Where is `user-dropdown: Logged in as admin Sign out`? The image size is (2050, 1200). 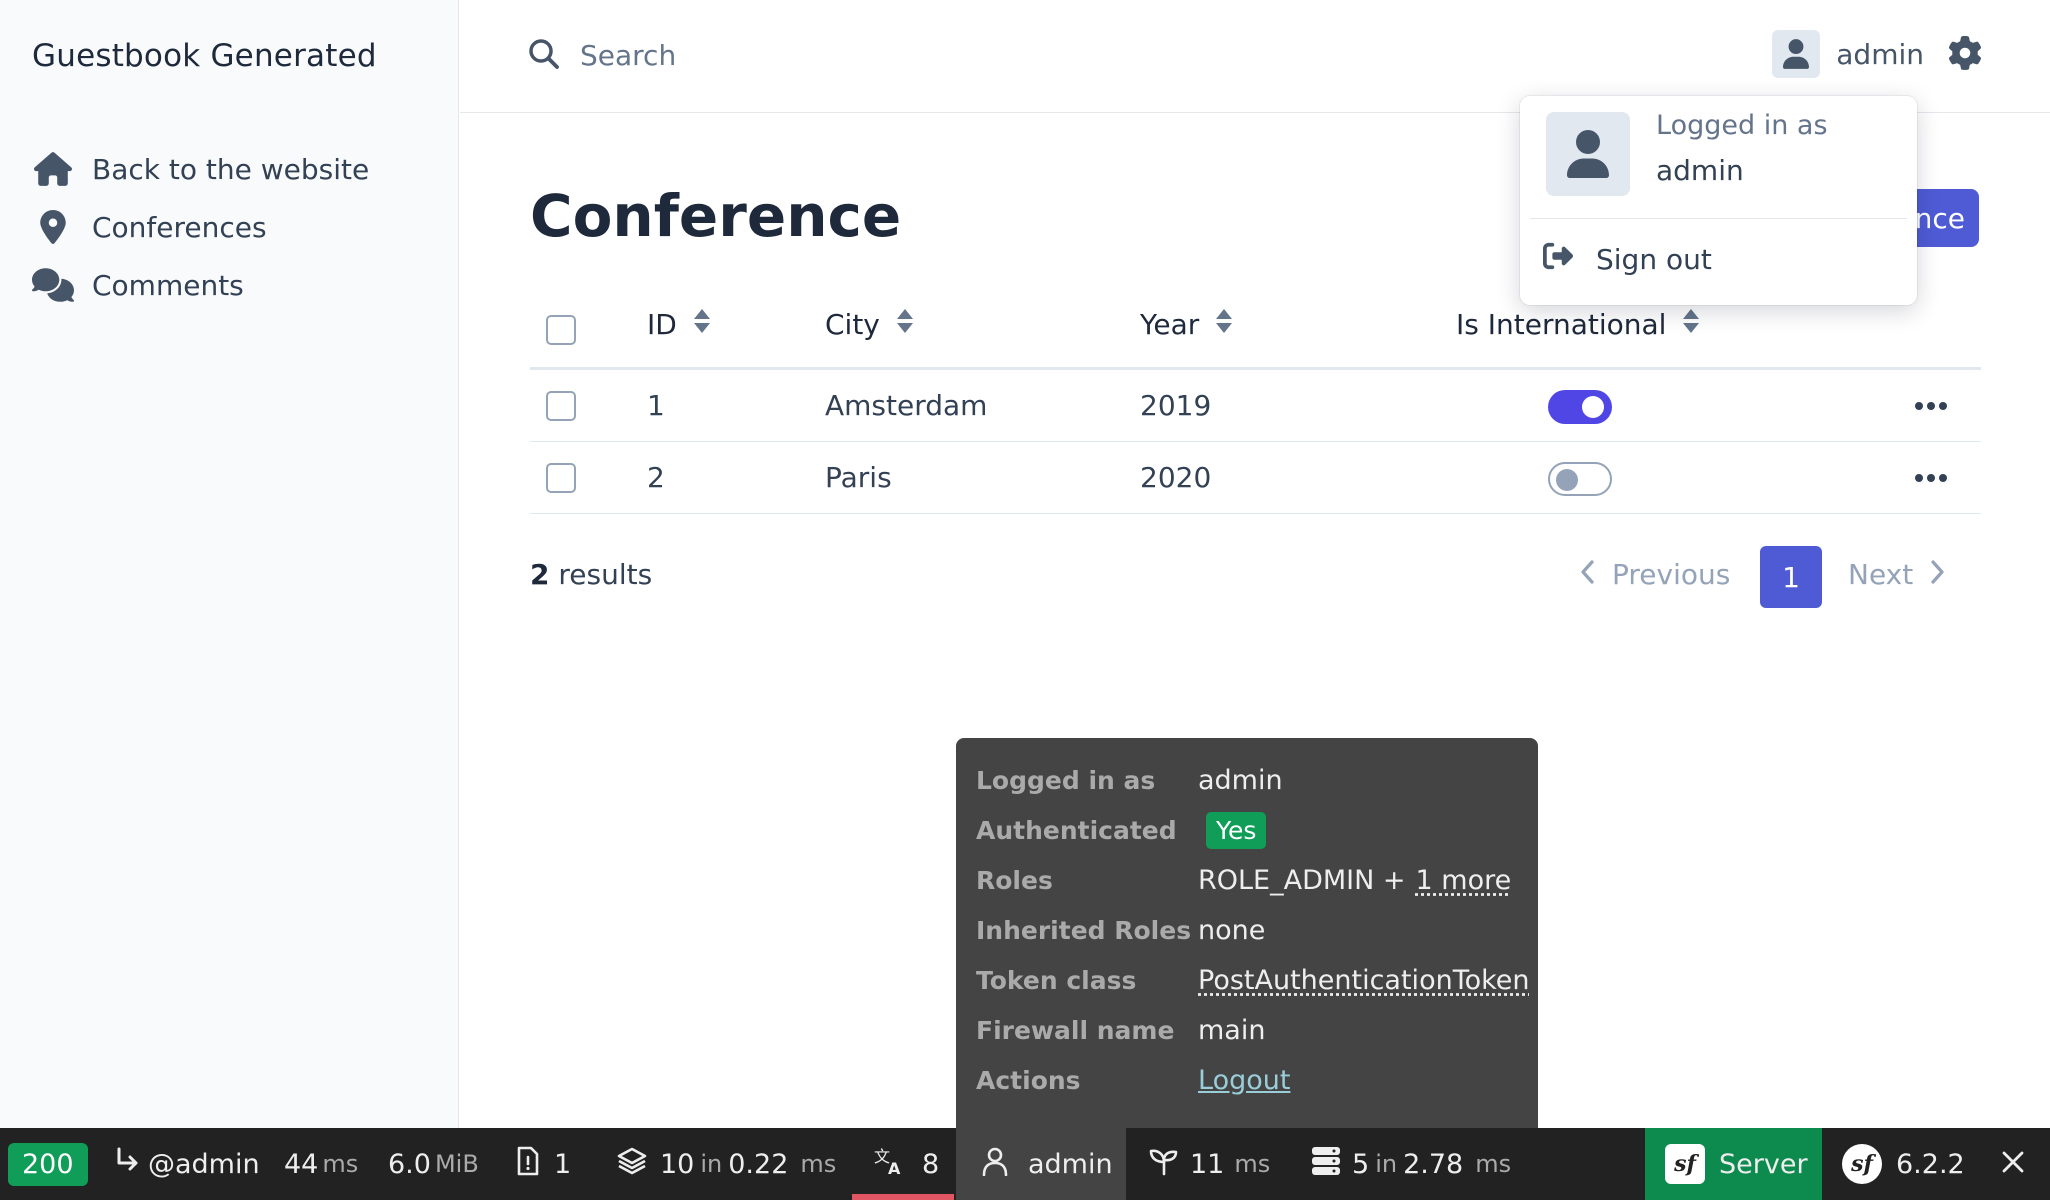 user-dropdown: Logged in as admin Sign out is located at coordinates (1718, 200).